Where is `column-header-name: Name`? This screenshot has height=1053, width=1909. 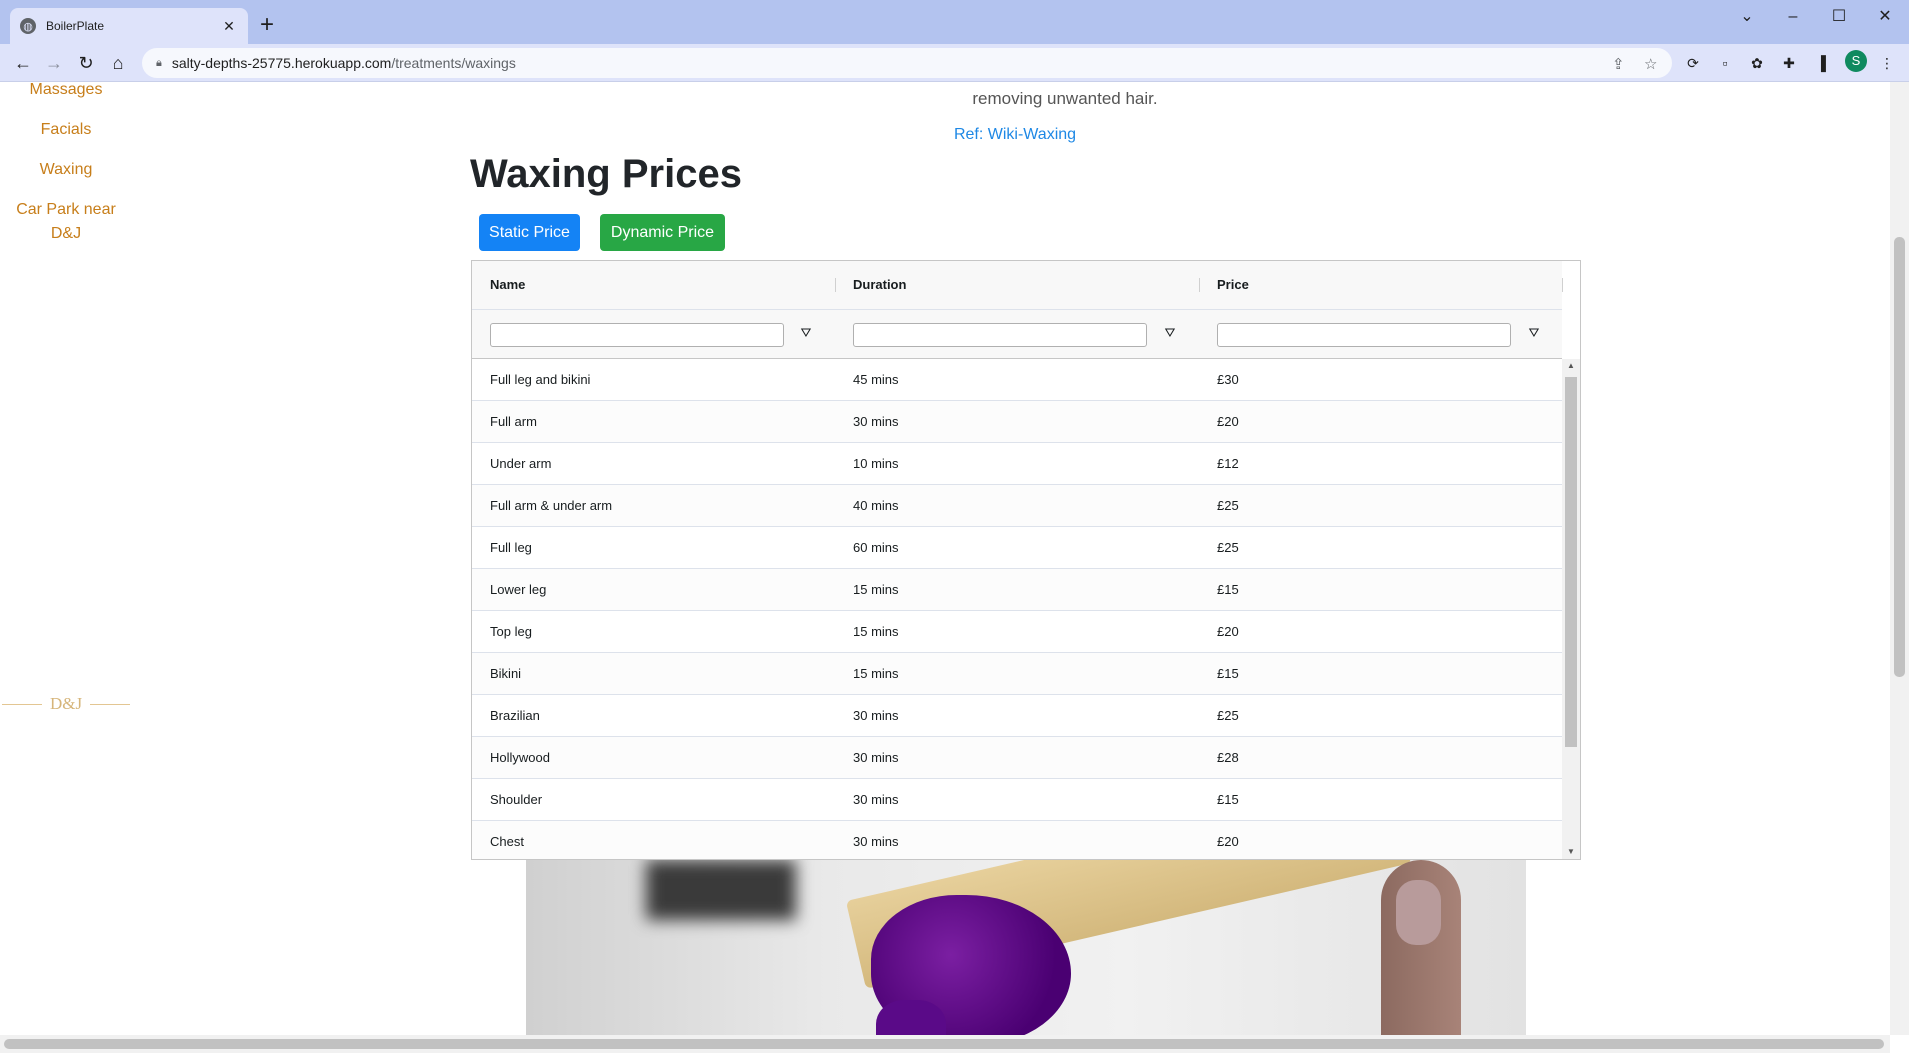 column-header-name: Name is located at coordinates (498, 285).